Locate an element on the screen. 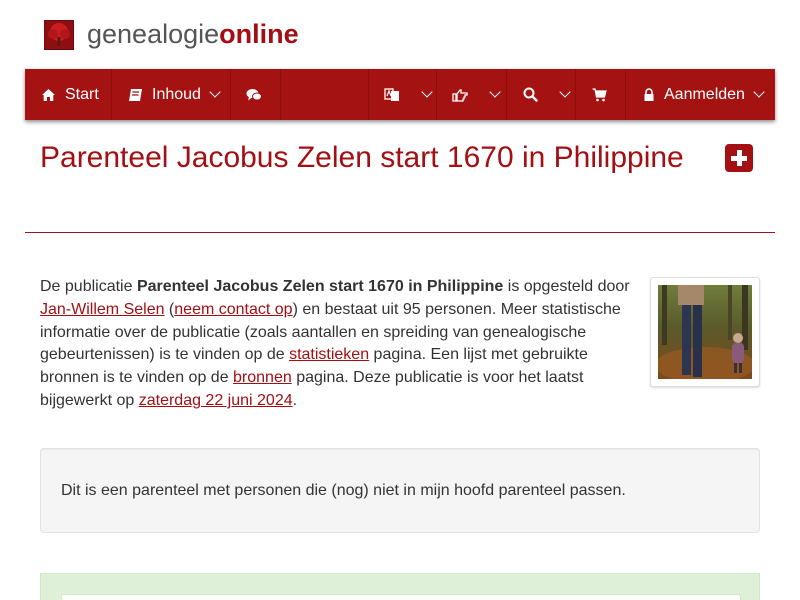 The image size is (800, 600). cart-icon is located at coordinates (599, 95).